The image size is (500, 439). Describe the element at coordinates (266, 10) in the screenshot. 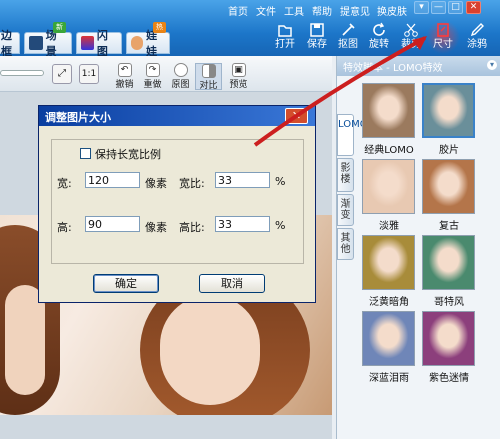

I see `menu-file: 文件` at that location.